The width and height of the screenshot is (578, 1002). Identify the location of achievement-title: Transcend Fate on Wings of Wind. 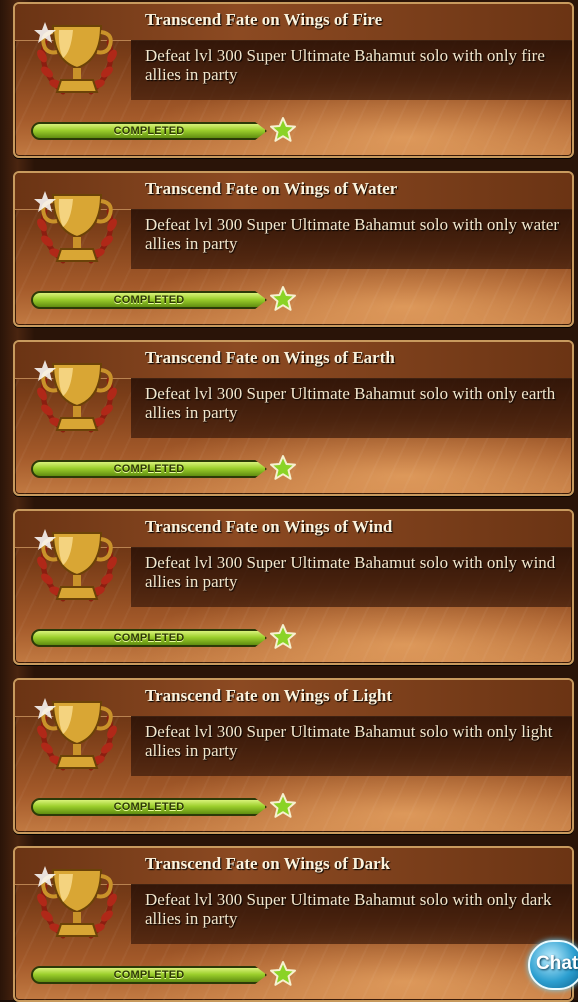
(269, 526).